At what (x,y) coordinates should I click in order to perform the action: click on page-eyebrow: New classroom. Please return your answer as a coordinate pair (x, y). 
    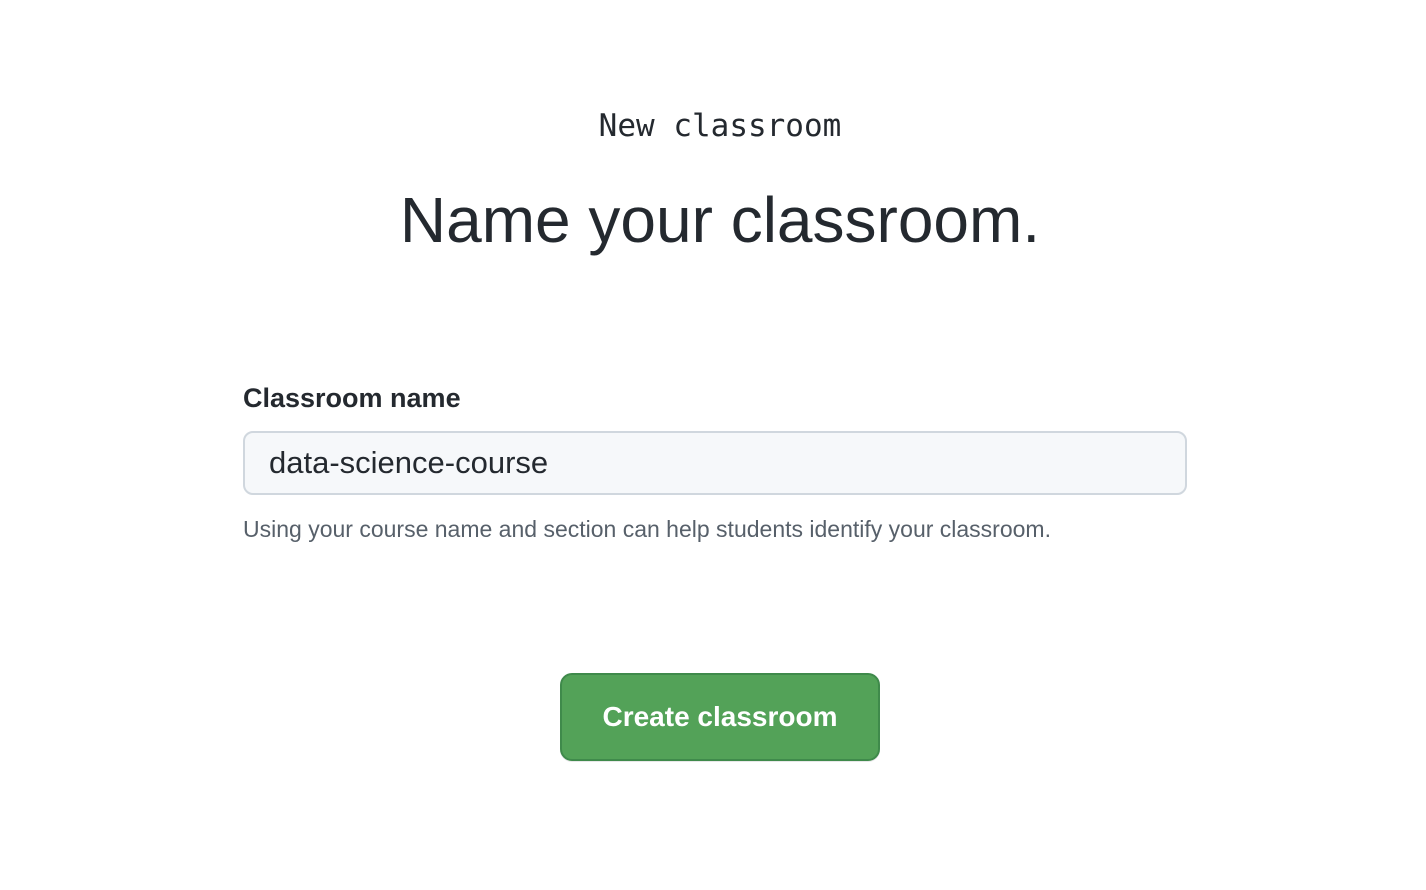
    Looking at the image, I should click on (720, 126).